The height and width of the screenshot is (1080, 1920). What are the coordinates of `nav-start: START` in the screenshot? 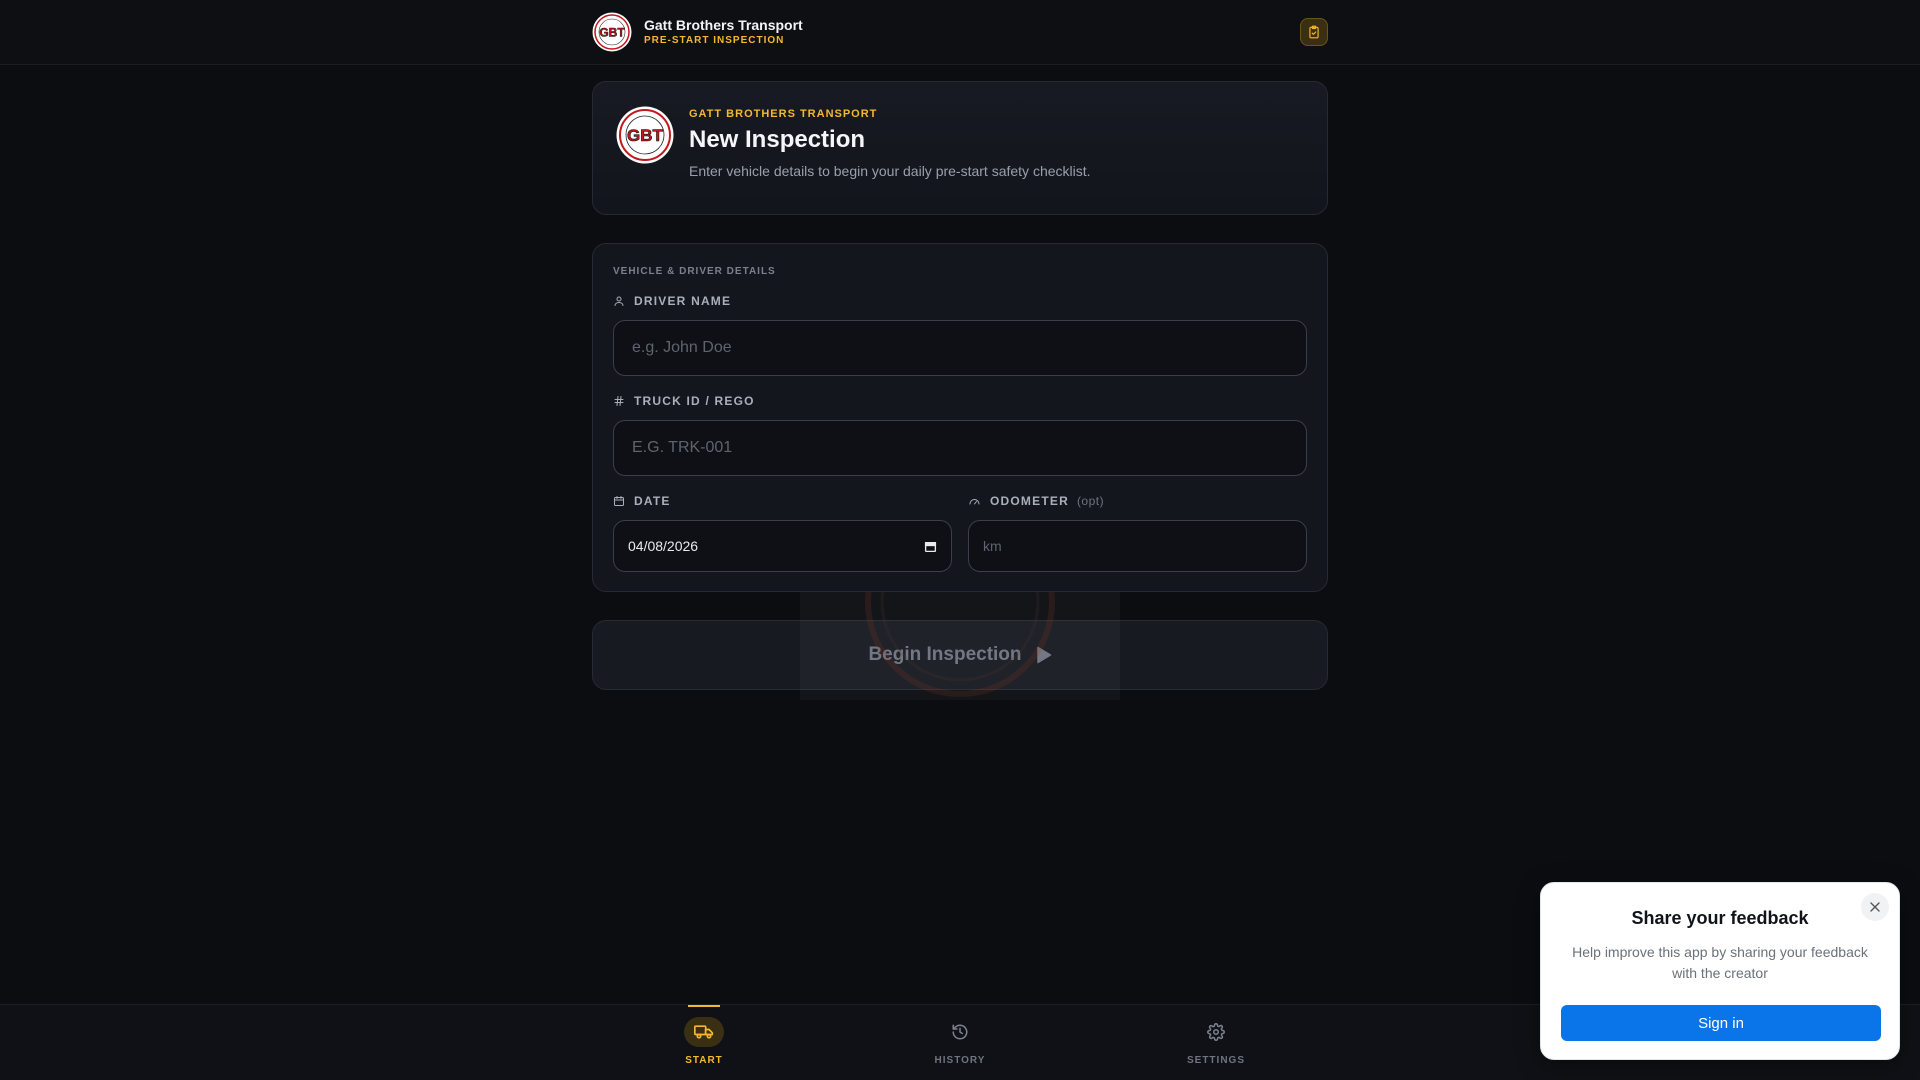 It's located at (704, 1042).